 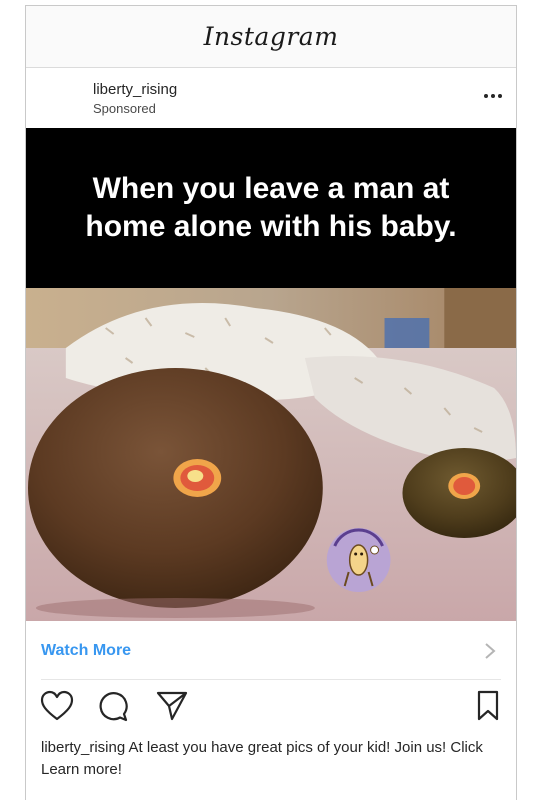 What do you see at coordinates (271, 98) in the screenshot?
I see `post-header: liberty_rising Sponsored` at bounding box center [271, 98].